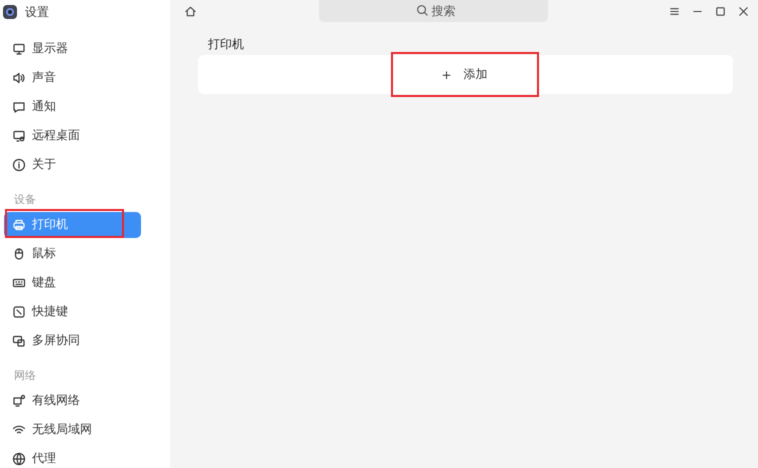 This screenshot has width=758, height=468. I want to click on window-title: 设置, so click(37, 12).